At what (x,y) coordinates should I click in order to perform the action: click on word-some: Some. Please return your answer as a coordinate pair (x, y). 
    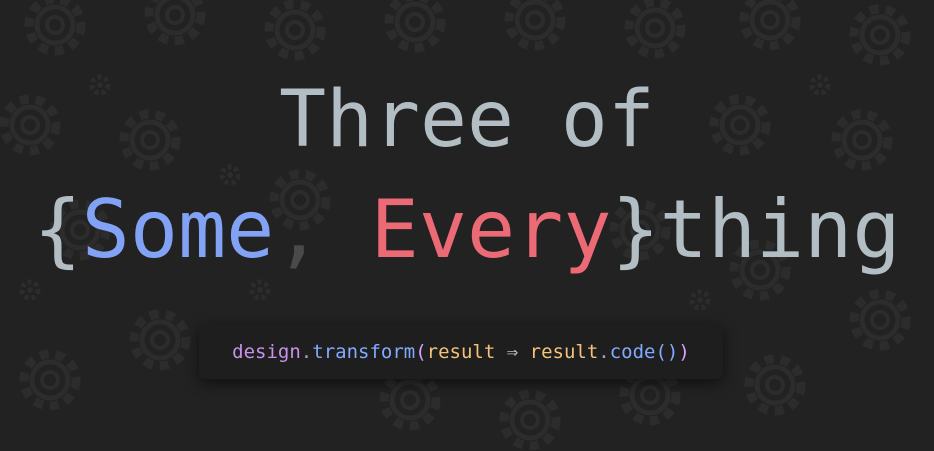
    Looking at the image, I should click on (178, 229).